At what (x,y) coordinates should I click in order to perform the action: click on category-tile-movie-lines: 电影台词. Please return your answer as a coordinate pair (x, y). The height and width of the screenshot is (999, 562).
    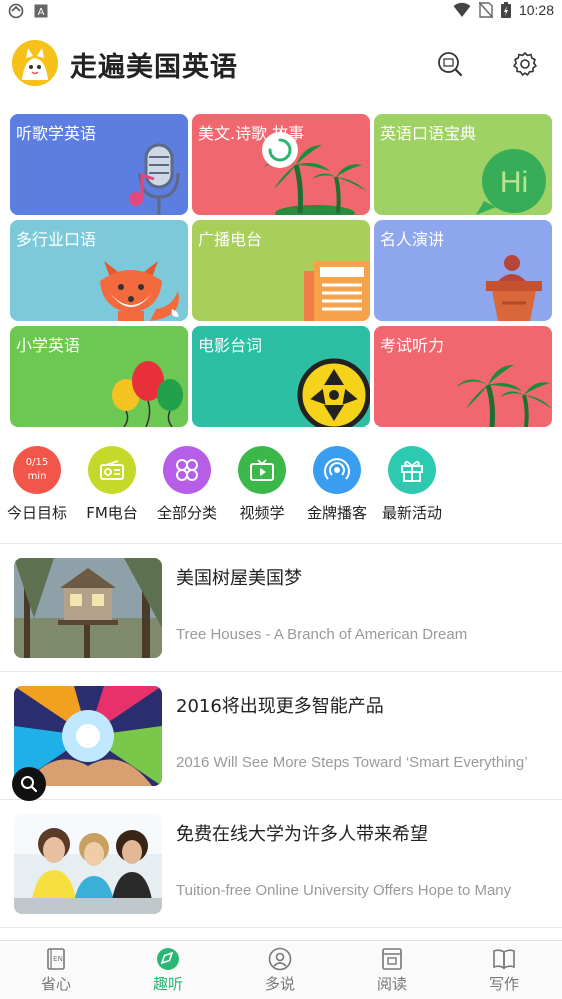
    Looking at the image, I should click on (281, 376).